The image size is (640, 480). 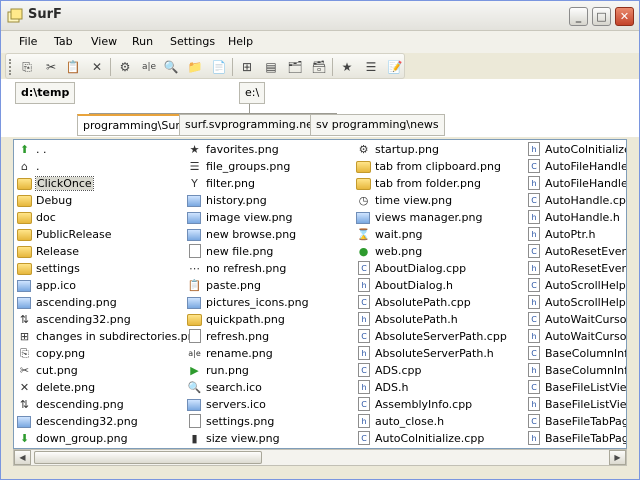 I want to click on history-icon: ☰, so click(x=371, y=67).